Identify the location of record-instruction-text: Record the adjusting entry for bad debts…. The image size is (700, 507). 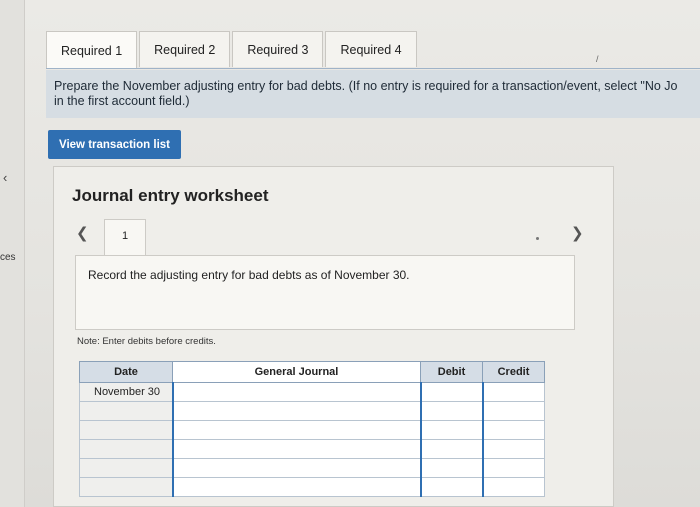
(249, 275).